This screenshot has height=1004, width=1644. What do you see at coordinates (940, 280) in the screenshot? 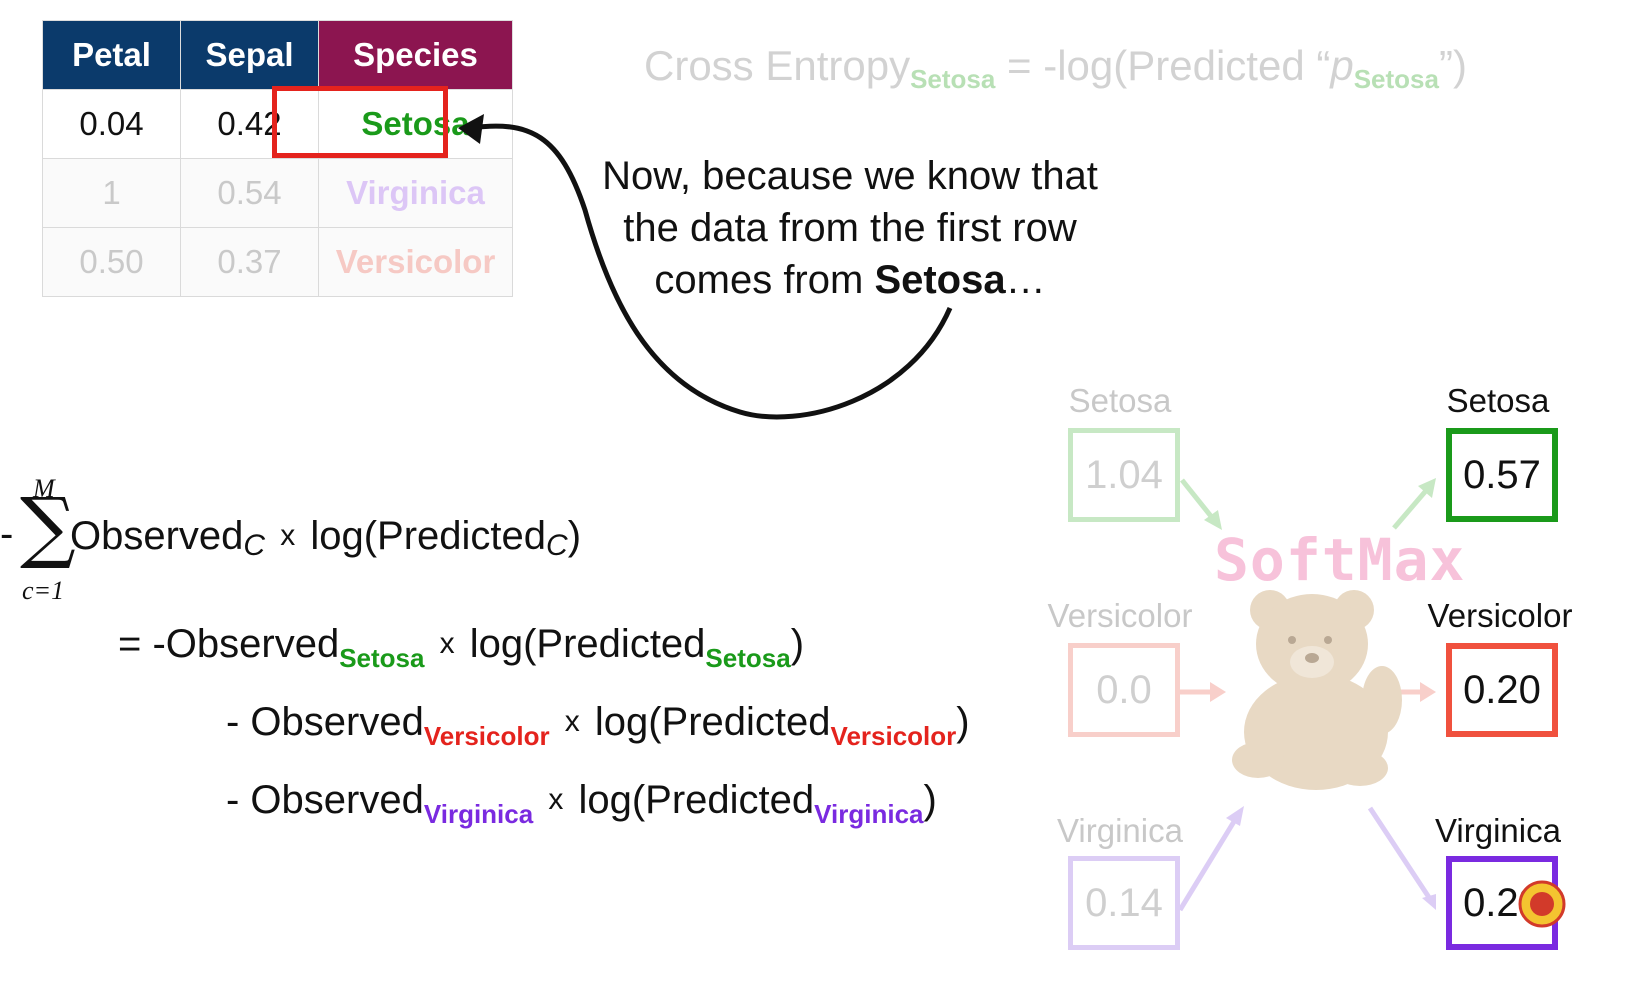
I see `narration-line-3-bold: Setosa` at bounding box center [940, 280].